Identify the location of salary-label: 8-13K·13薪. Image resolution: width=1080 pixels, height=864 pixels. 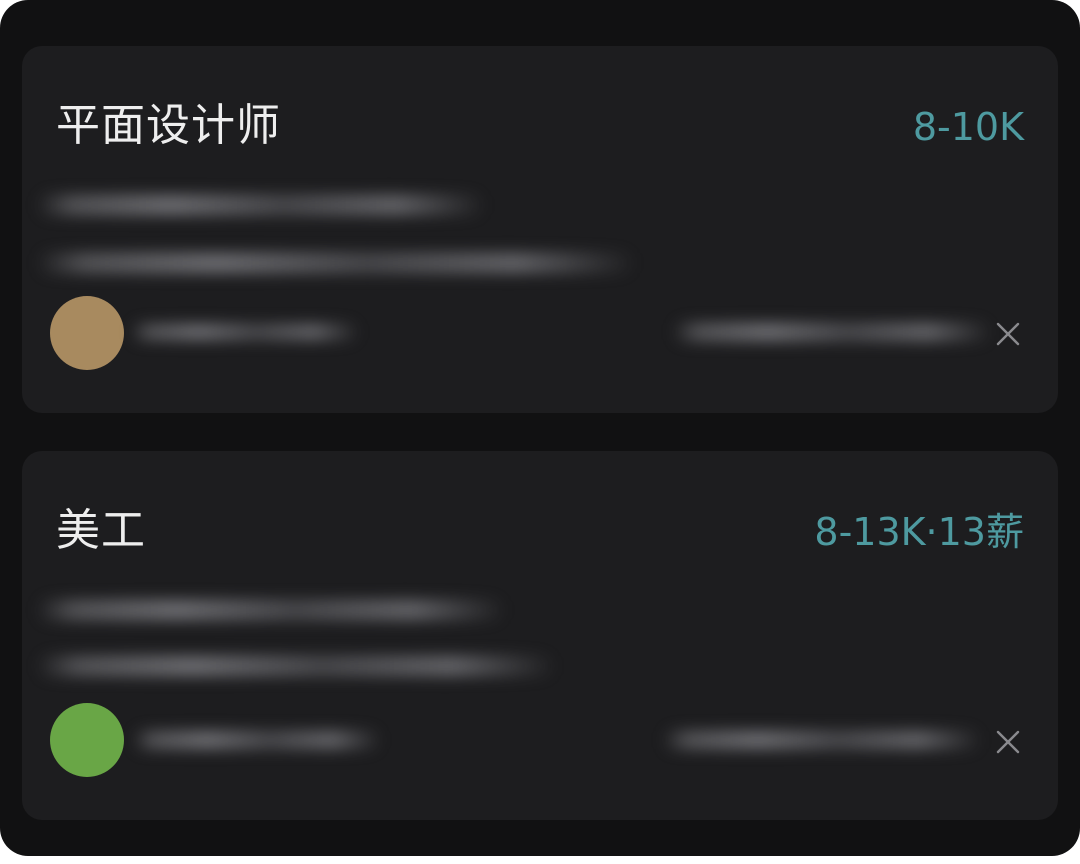
(919, 532).